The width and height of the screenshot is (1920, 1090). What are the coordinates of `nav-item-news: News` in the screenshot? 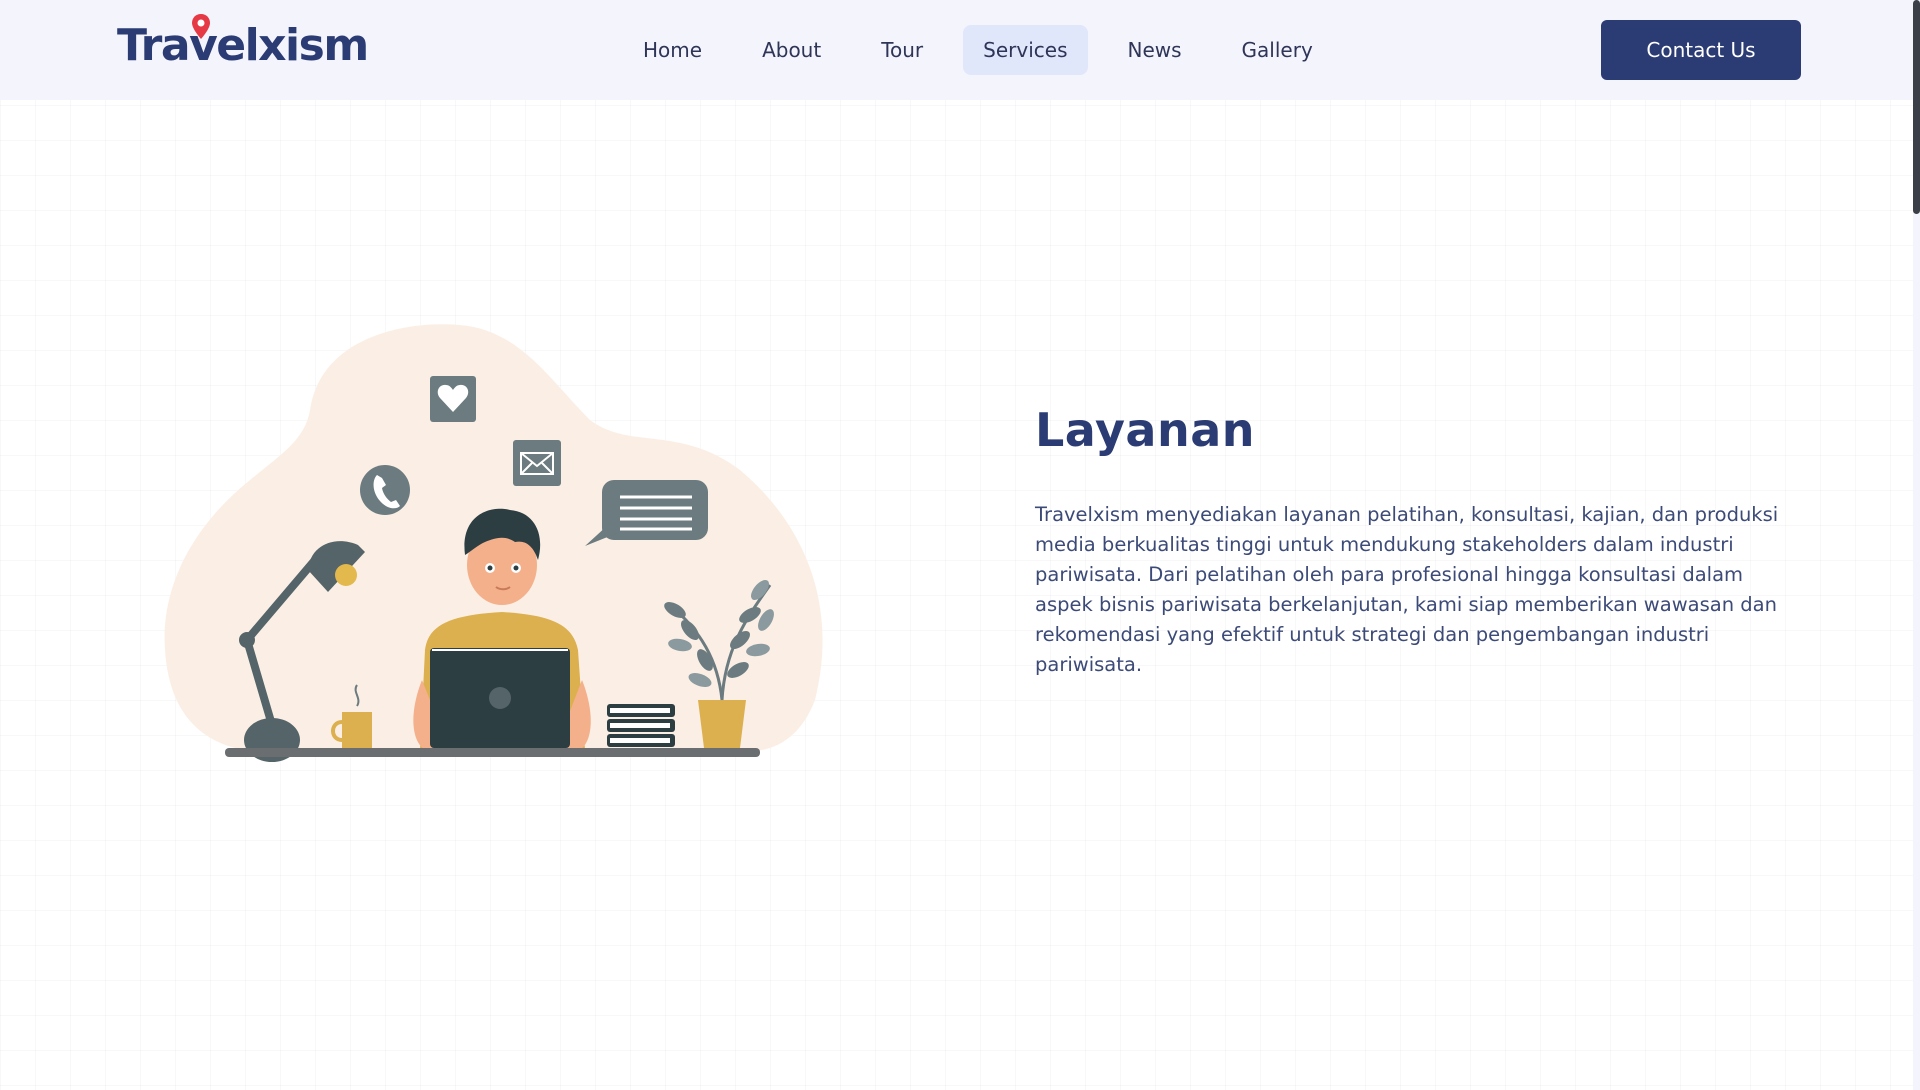 It's located at (1155, 50).